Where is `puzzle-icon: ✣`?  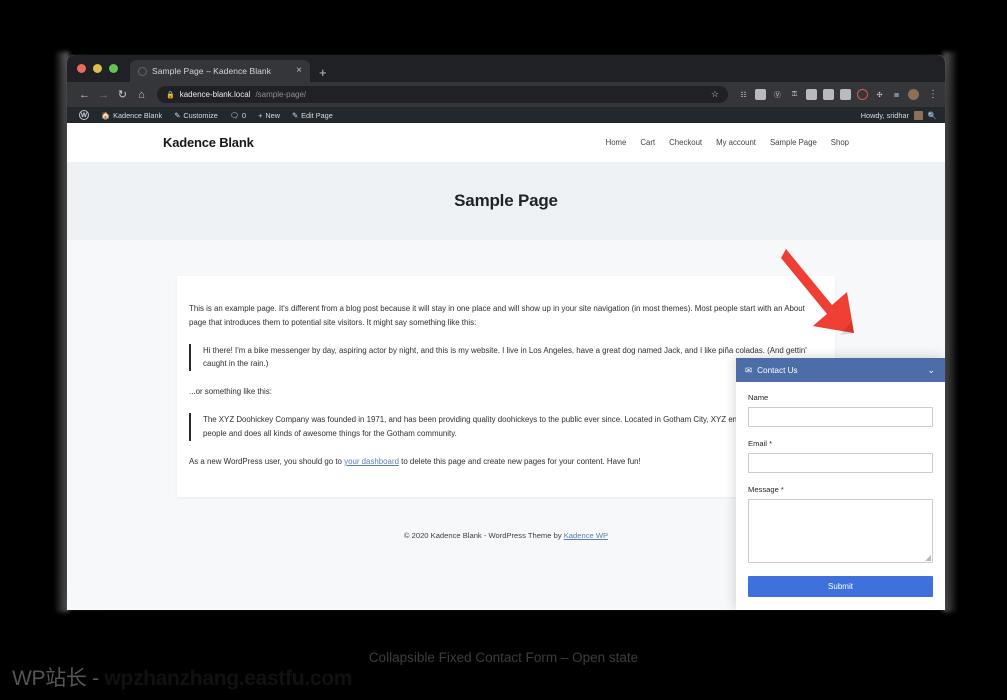 puzzle-icon: ✣ is located at coordinates (879, 94).